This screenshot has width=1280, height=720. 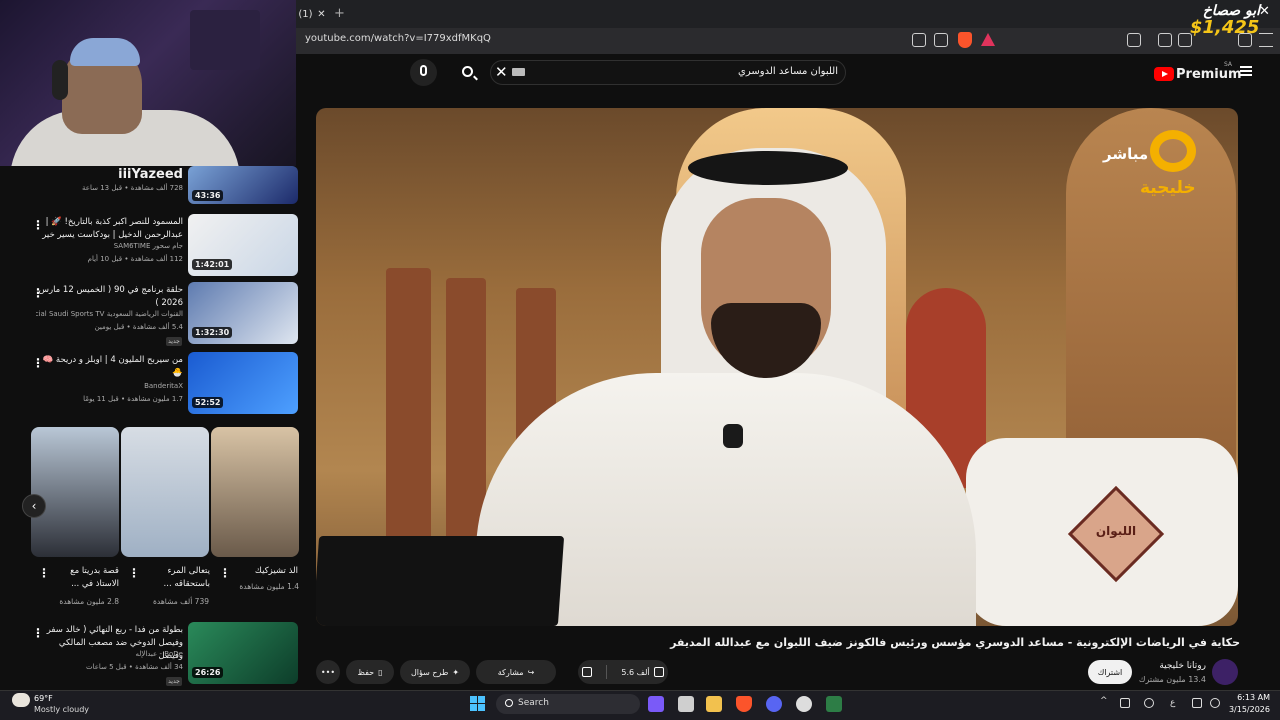 What do you see at coordinates (34, 506) in the screenshot?
I see `chevron-left-icon: ‹` at bounding box center [34, 506].